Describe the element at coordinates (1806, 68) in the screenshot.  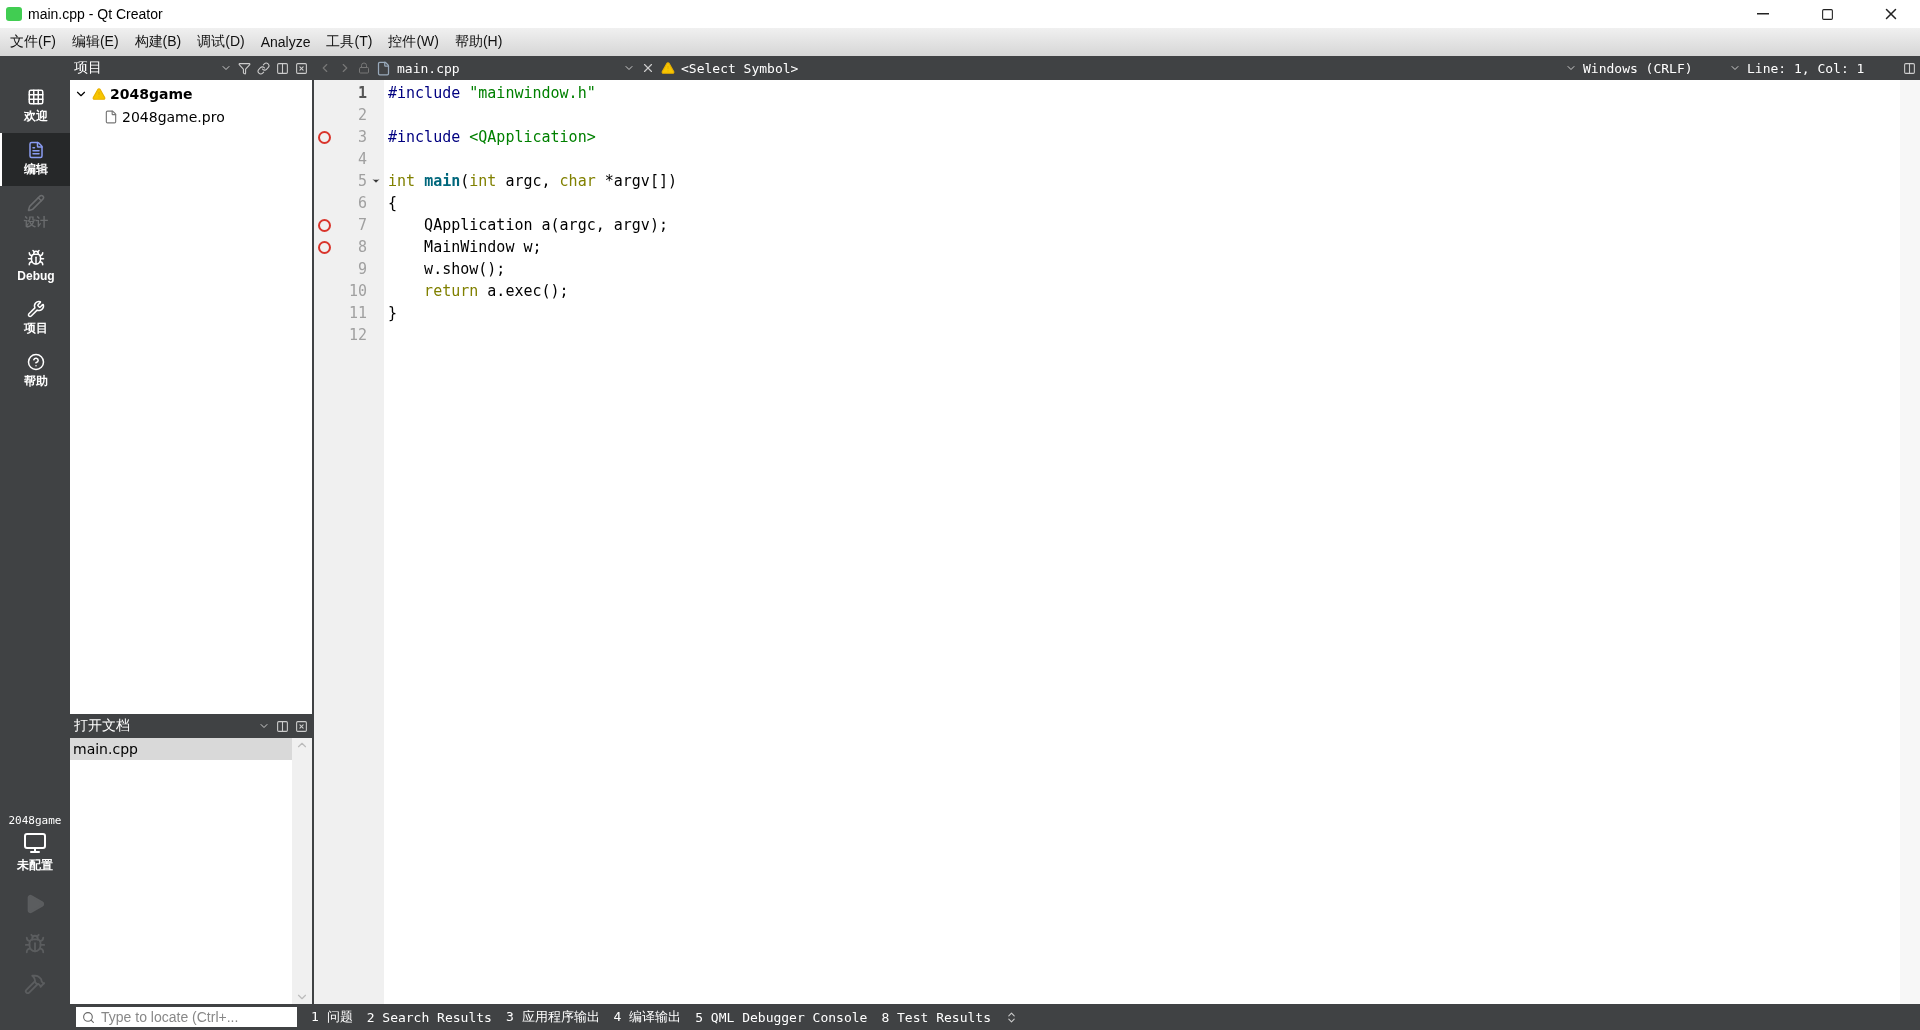
I see `cursor-position: Line: 1, Col: 1` at that location.